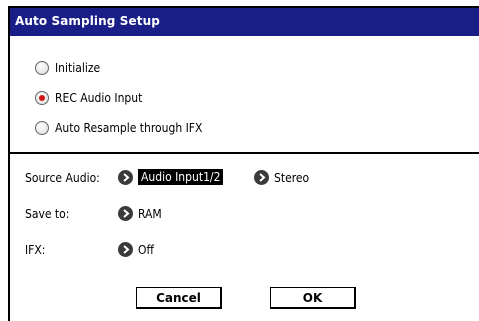 This screenshot has height=321, width=479. Describe the element at coordinates (291, 178) in the screenshot. I see `channel-value: Stereo` at that location.